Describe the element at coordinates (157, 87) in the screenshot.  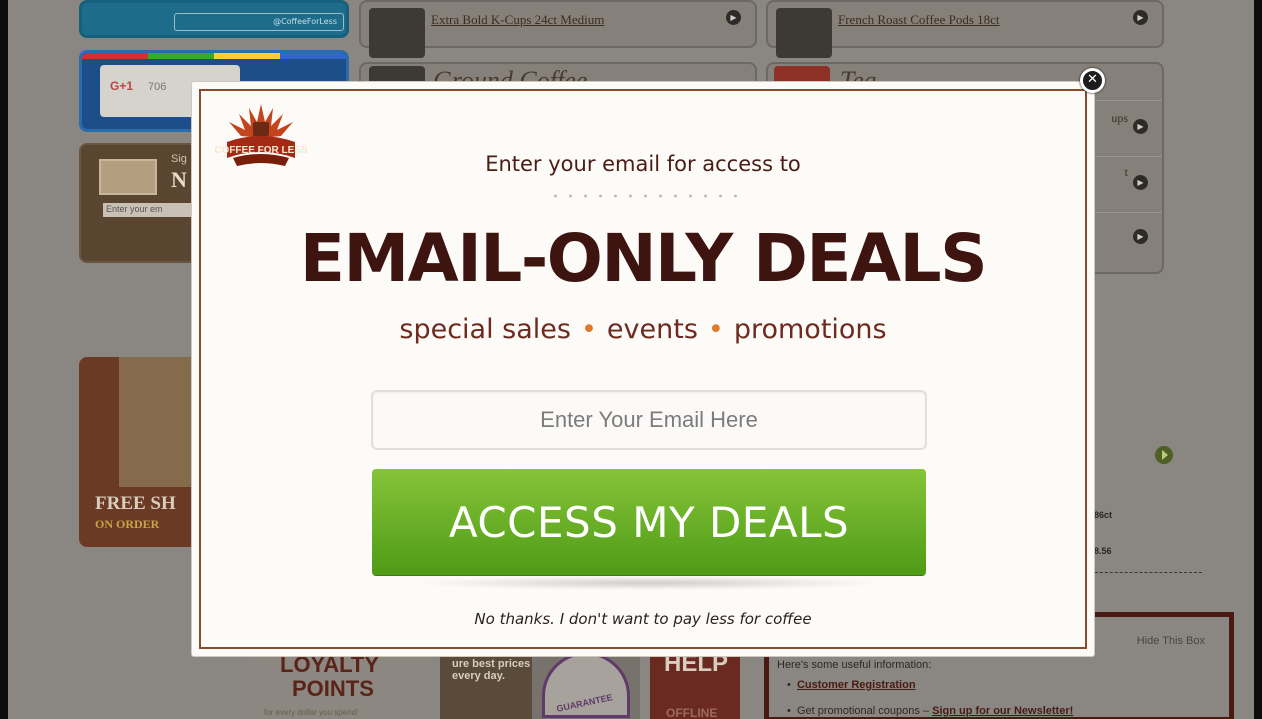
I see `gplus-count: 706` at that location.